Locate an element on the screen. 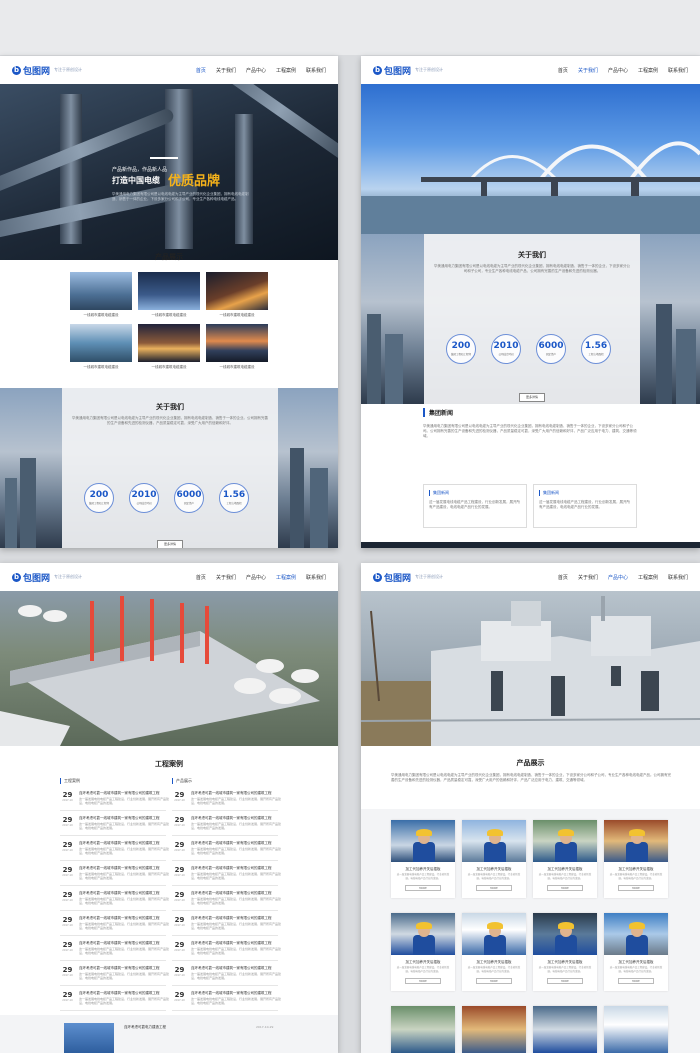 The width and height of the screenshot is (700, 1053). logo-tagline: 专注于原创设计 is located at coordinates (429, 69).